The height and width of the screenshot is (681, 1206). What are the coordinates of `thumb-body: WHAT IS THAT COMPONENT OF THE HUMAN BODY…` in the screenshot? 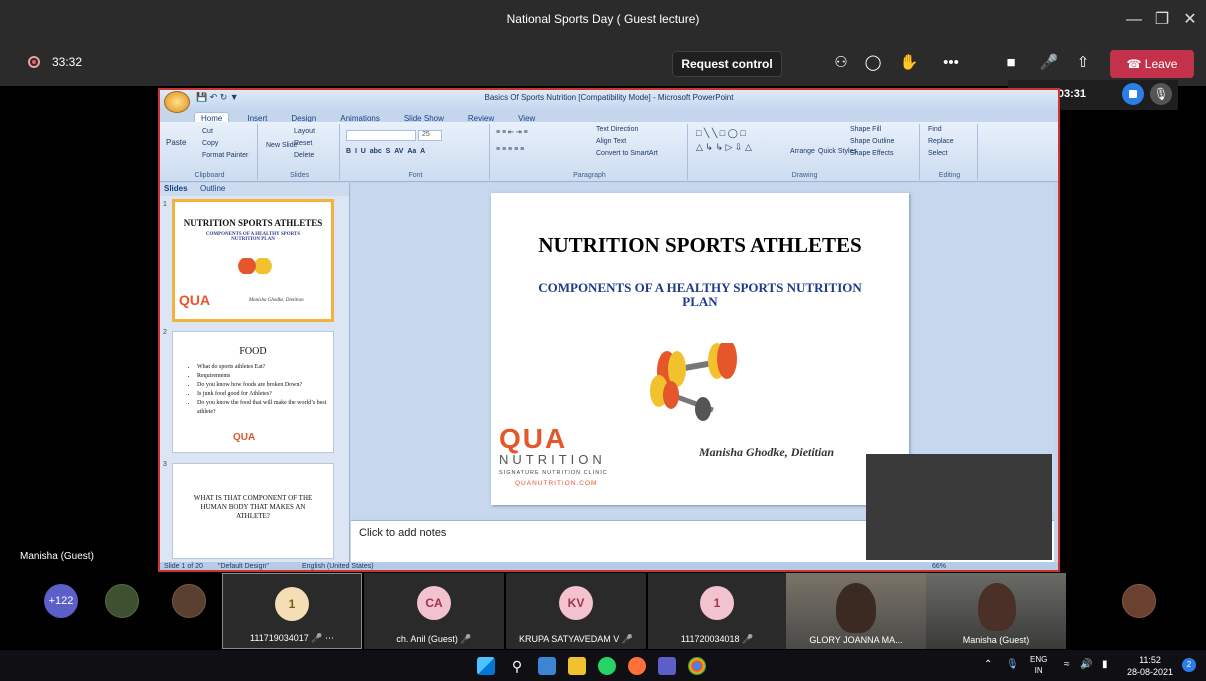 It's located at (253, 507).